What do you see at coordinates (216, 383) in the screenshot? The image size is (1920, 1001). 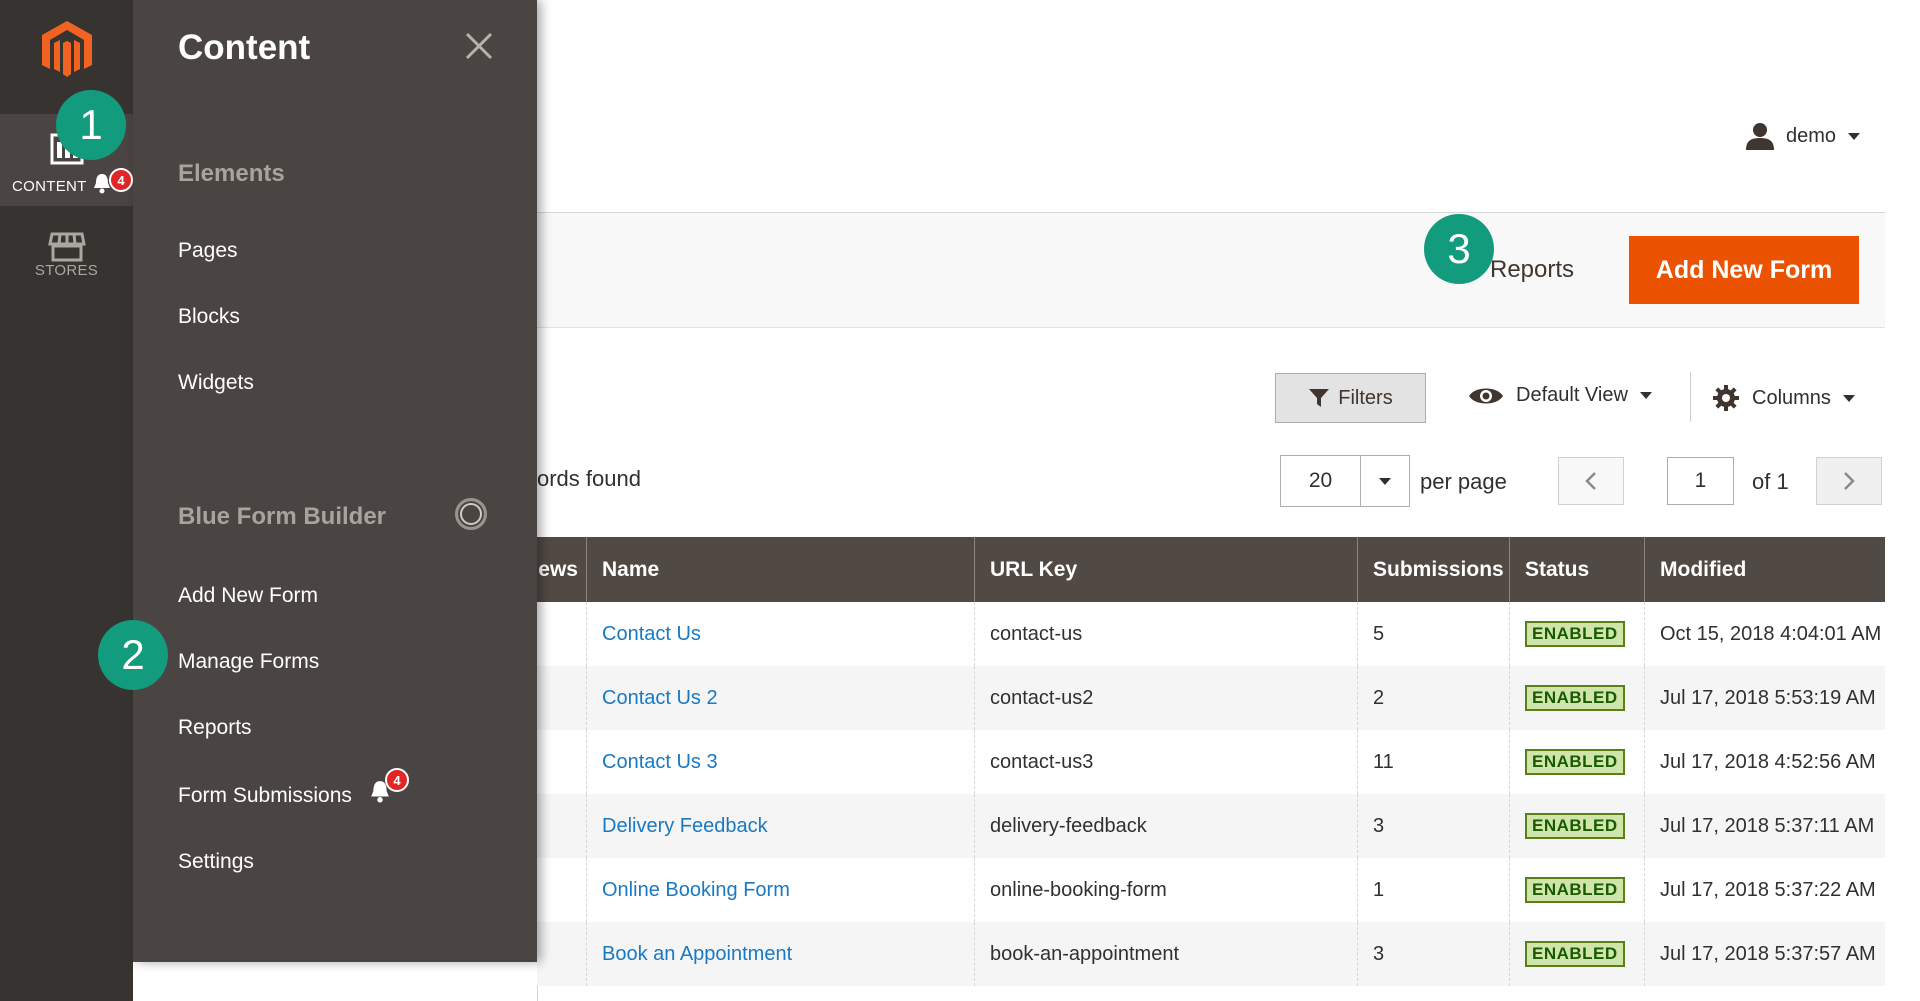 I see `menu-item-widgets: Widgets` at bounding box center [216, 383].